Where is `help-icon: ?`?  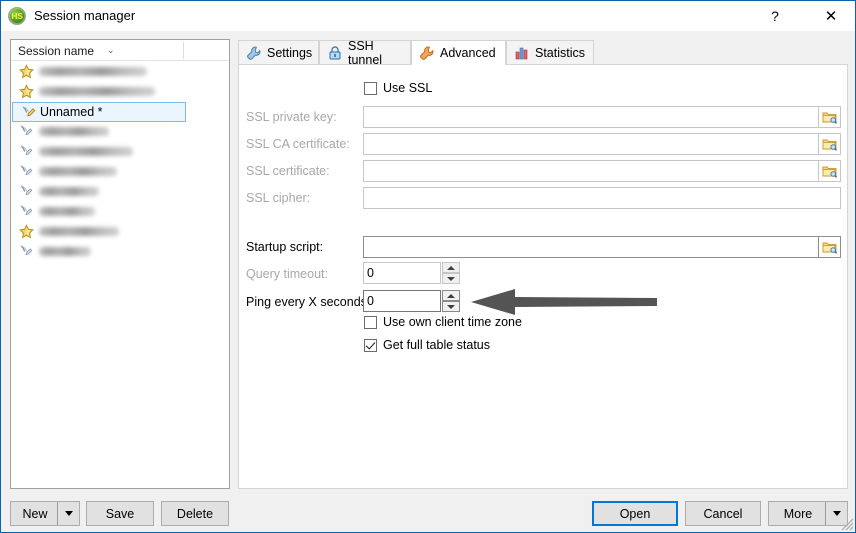
help-icon: ? is located at coordinates (775, 15).